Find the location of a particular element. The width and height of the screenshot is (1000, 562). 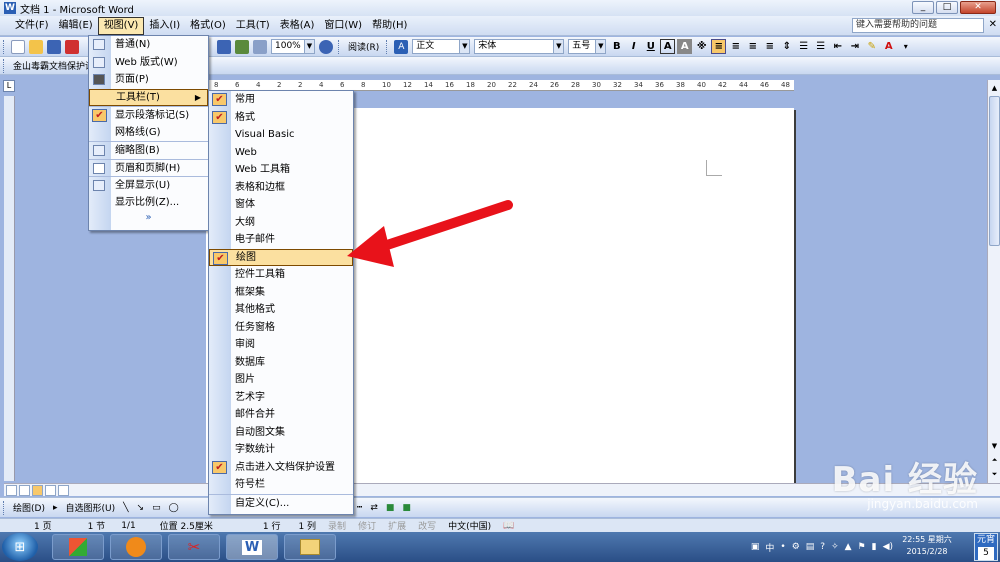

line-tool-icon: ╲ is located at coordinates (125, 508).